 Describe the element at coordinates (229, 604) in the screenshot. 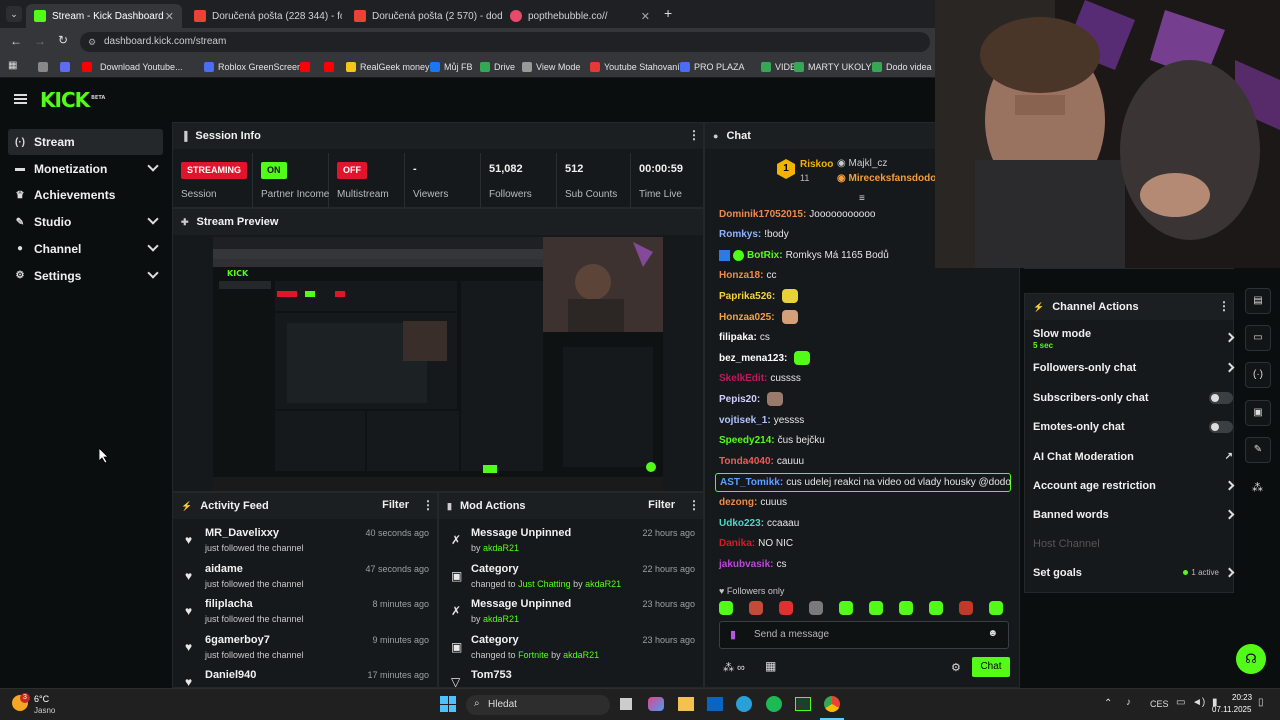

I see `activity-username: filiplacha` at that location.